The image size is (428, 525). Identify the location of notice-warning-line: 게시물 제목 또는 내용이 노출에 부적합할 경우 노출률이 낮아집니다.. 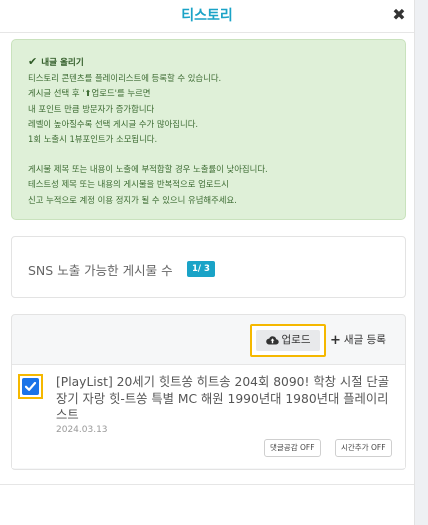
(148, 169).